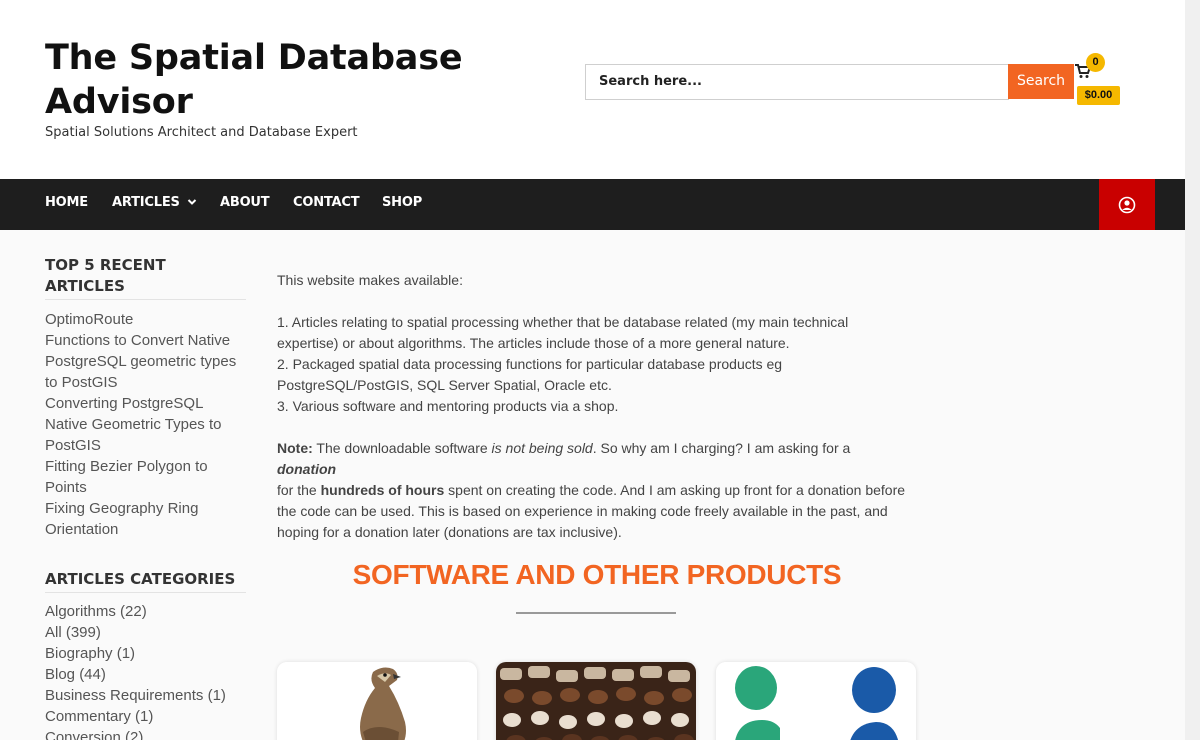 This screenshot has height=740, width=1200. What do you see at coordinates (105, 265) in the screenshot?
I see `recent-heading-line1: TOP 5 RECENT` at bounding box center [105, 265].